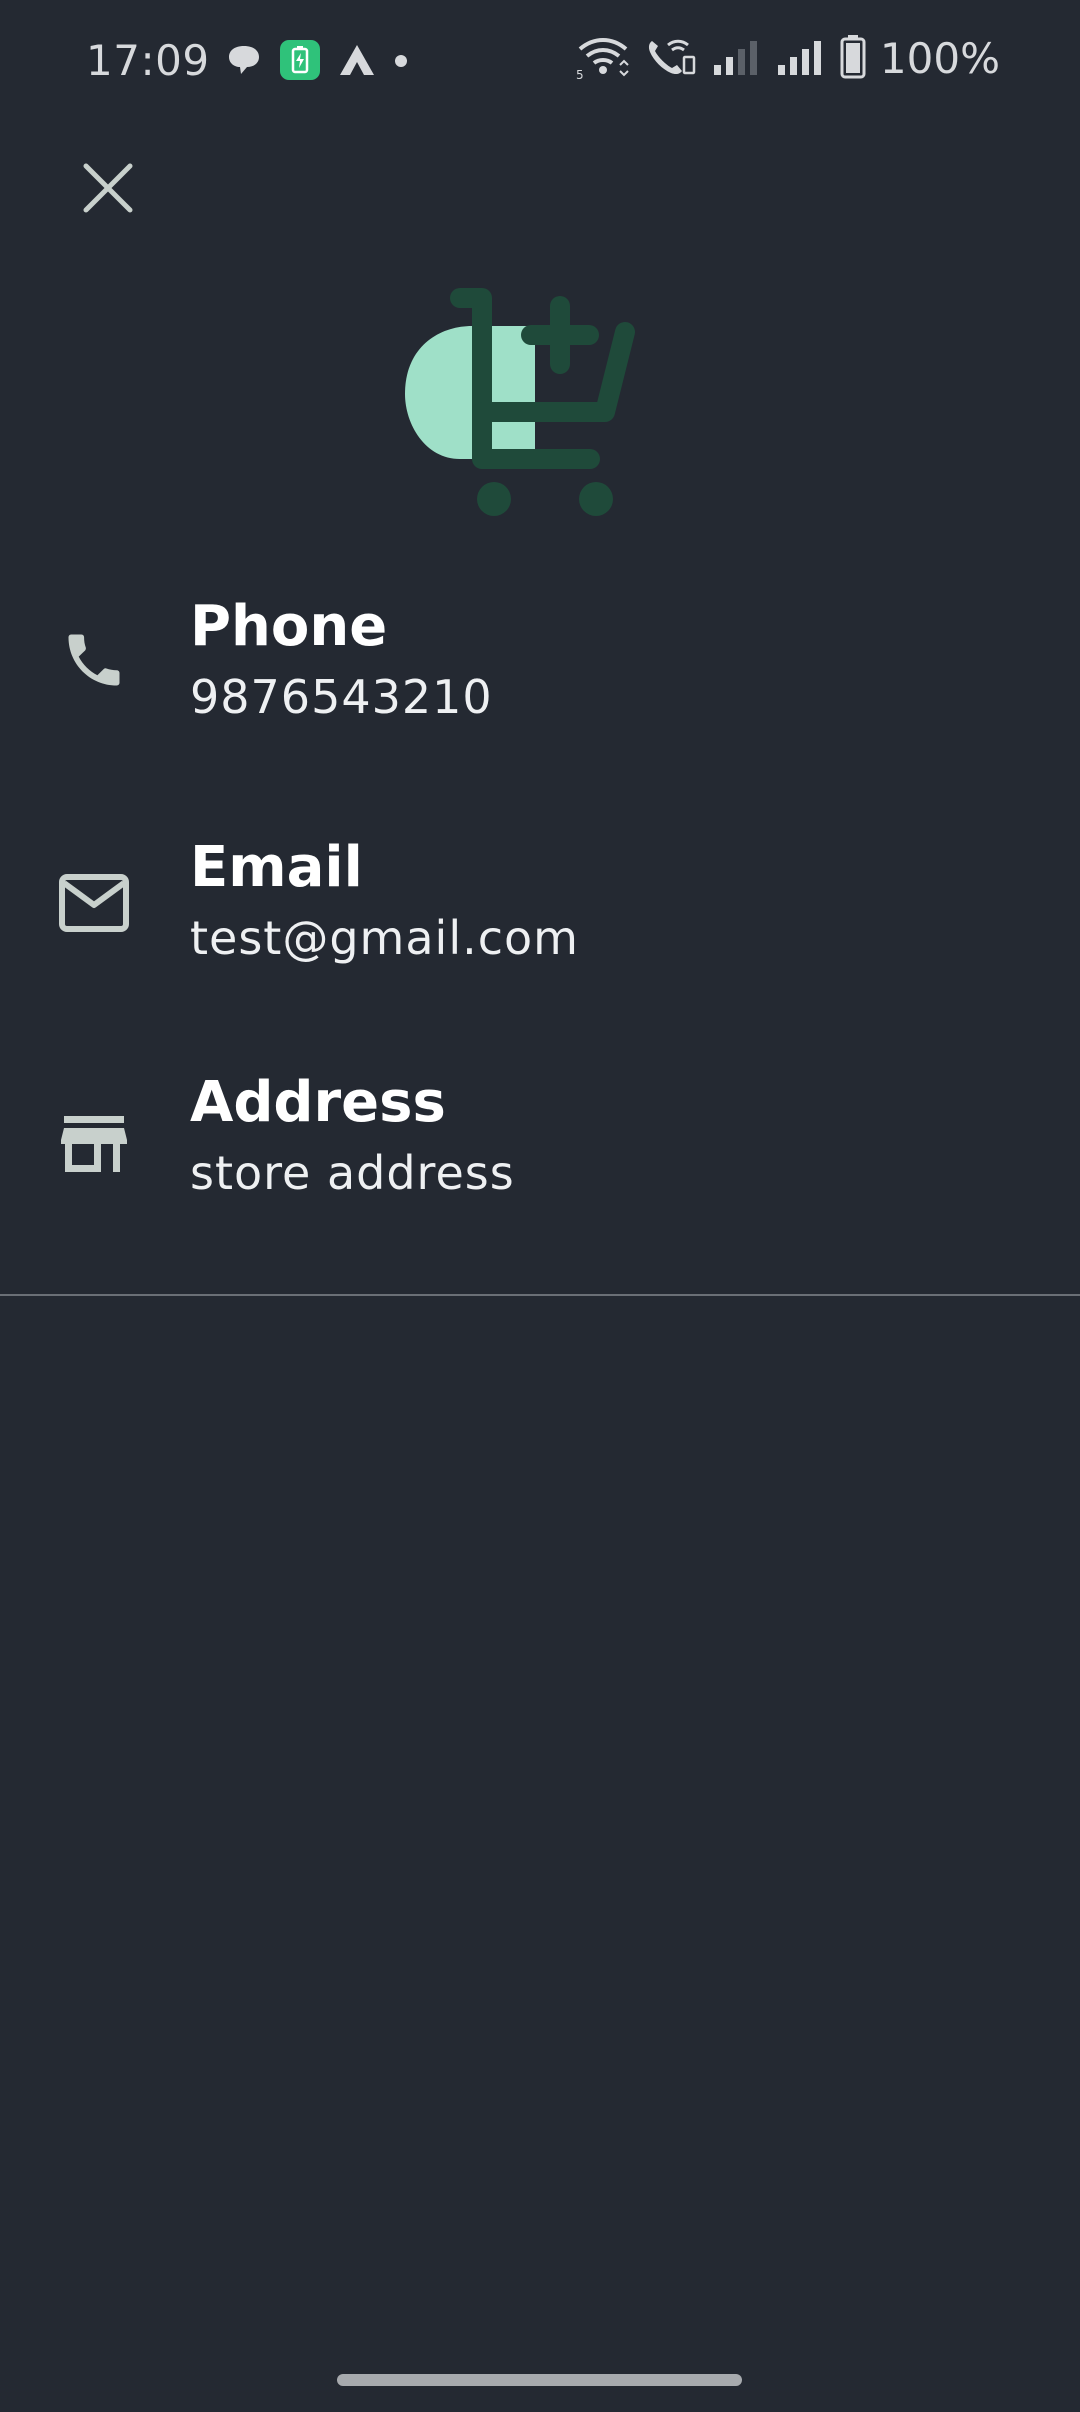 This screenshot has height=2412, width=1080. I want to click on store-icon, so click(94, 1144).